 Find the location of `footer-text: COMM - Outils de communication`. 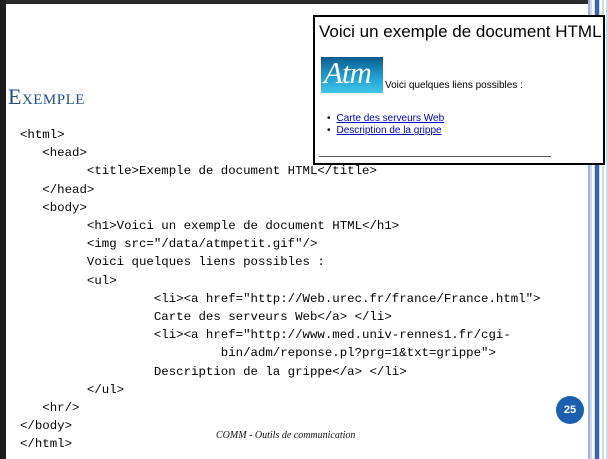

footer-text: COMM - Outils de communication is located at coordinates (286, 435).